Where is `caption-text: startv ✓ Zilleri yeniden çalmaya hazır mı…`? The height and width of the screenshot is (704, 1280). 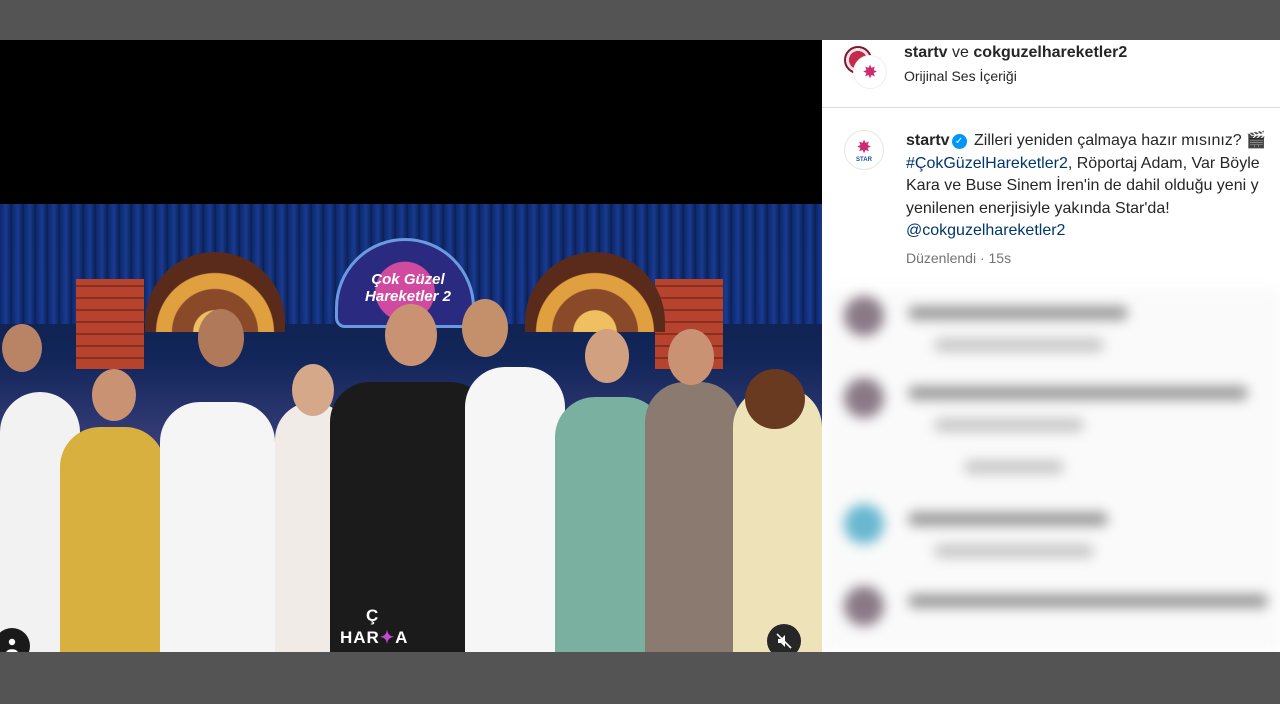
caption-text: startv ✓ Zilleri yeniden çalmaya hazır mı… is located at coordinates (1093, 186).